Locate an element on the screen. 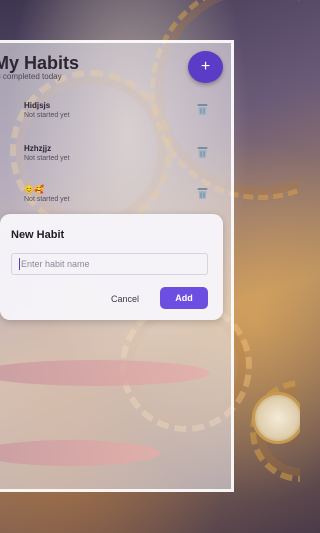  clock-decoration is located at coordinates (276, 418).